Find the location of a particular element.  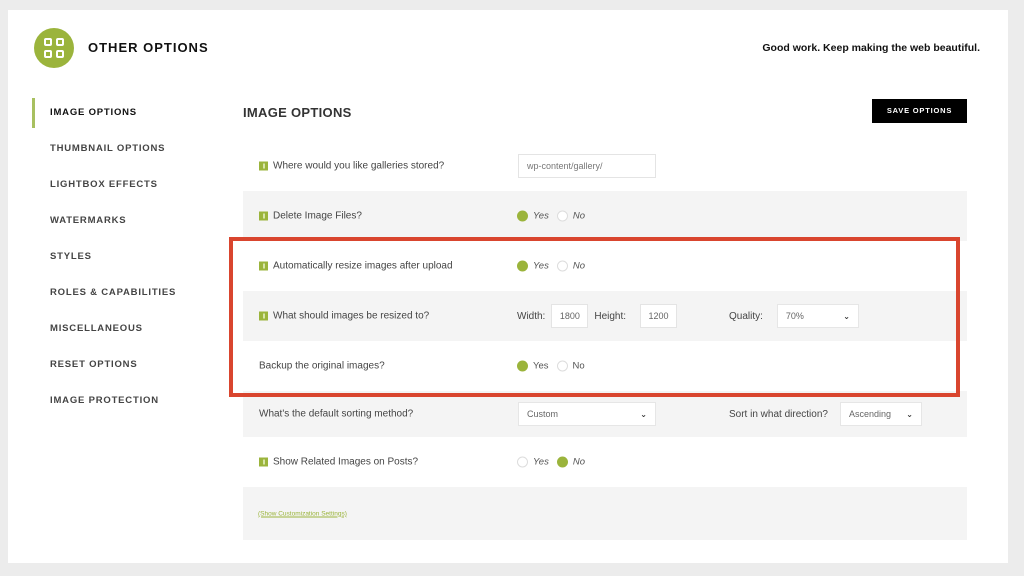

sidebar-item-watermarks: WATERMARKS is located at coordinates (104, 224).